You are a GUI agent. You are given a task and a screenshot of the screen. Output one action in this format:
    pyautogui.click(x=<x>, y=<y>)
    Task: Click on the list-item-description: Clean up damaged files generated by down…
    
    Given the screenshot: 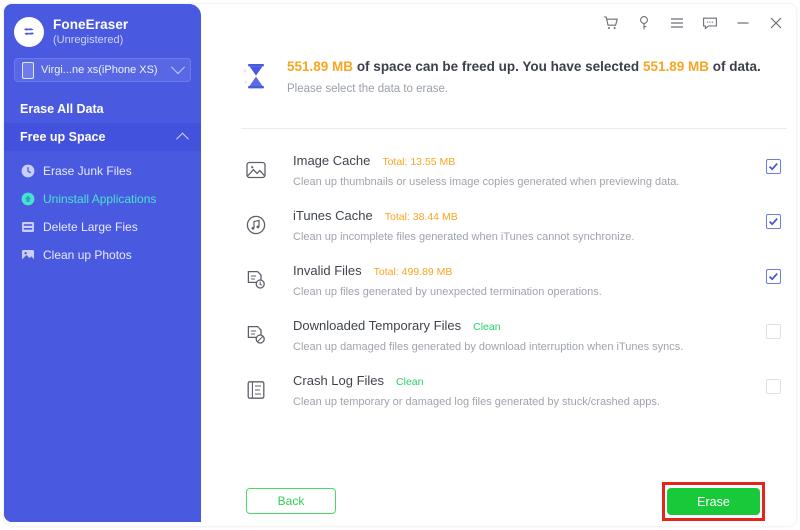 What is the action you would take?
    pyautogui.click(x=488, y=347)
    